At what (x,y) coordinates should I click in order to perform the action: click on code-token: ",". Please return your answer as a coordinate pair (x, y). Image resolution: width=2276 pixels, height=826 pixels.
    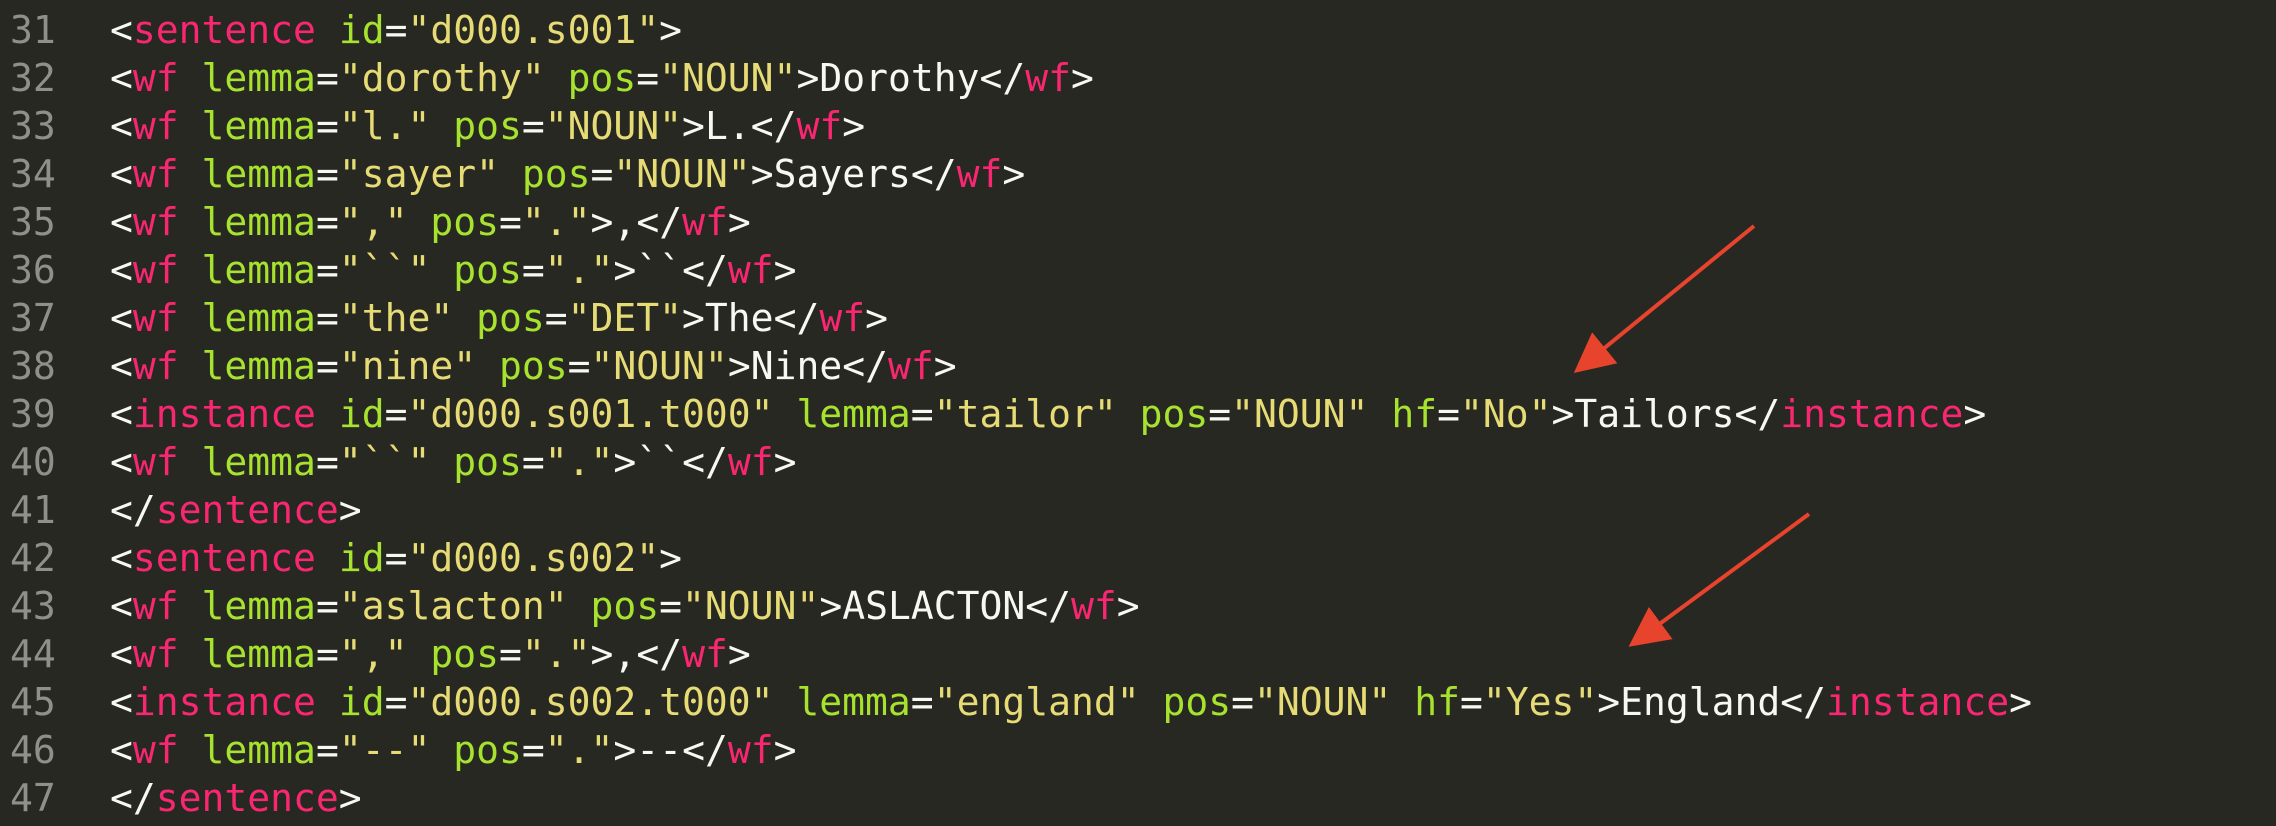
    Looking at the image, I should click on (373, 654).